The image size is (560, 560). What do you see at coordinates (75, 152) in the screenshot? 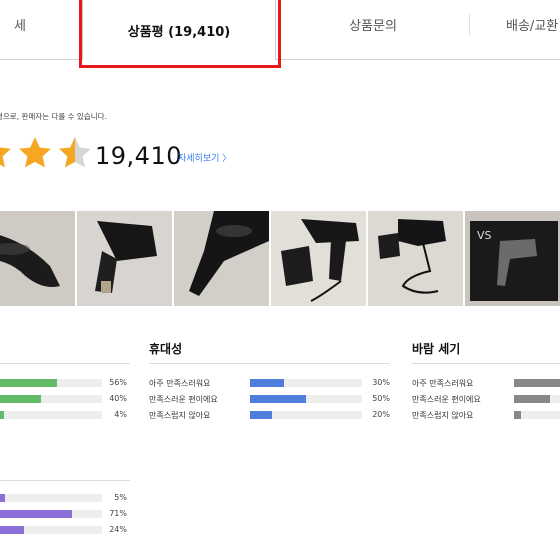
I see `star-half-icon` at bounding box center [75, 152].